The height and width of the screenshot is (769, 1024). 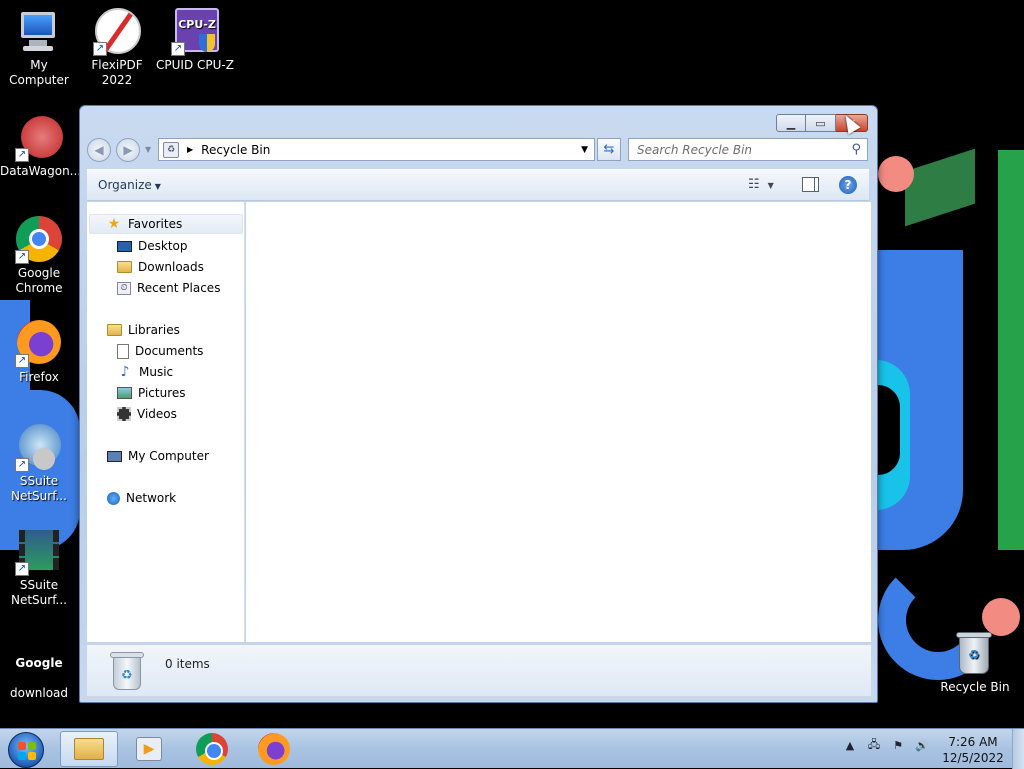 I want to click on windows-logo-icon, so click(x=27, y=751).